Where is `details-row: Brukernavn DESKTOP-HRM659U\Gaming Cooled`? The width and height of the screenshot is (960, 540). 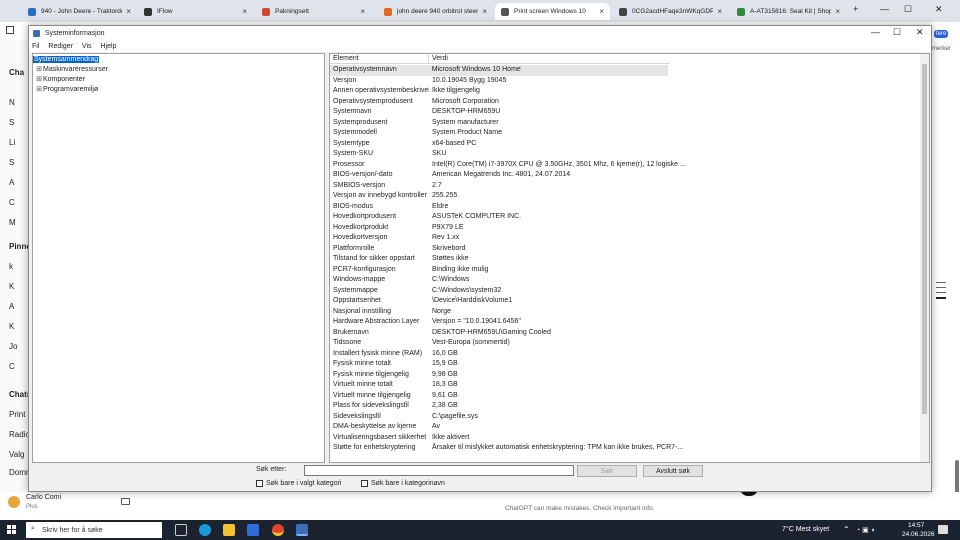
details-row: Brukernavn DESKTOP-HRM659U\Gaming Cooled is located at coordinates (625, 333).